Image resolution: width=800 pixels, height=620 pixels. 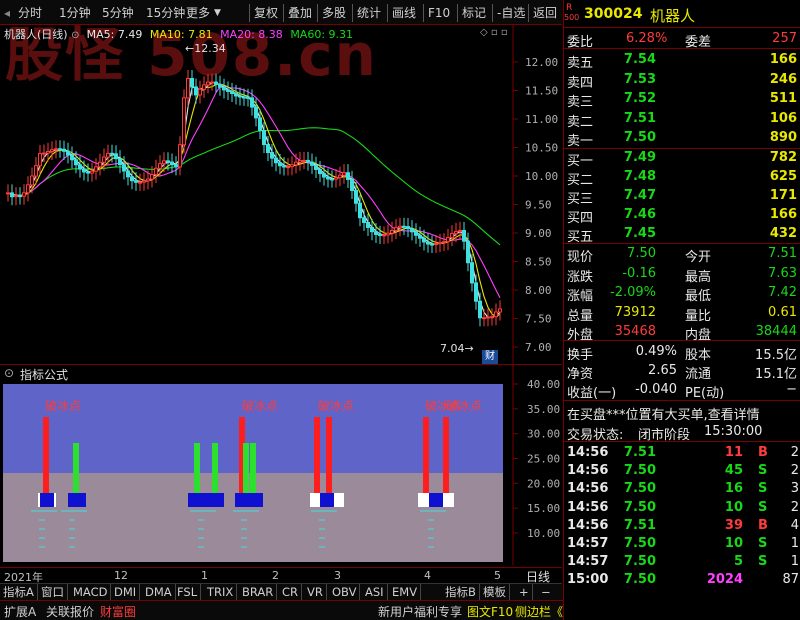 I want to click on tab-trix: TRIX, so click(x=221, y=592).